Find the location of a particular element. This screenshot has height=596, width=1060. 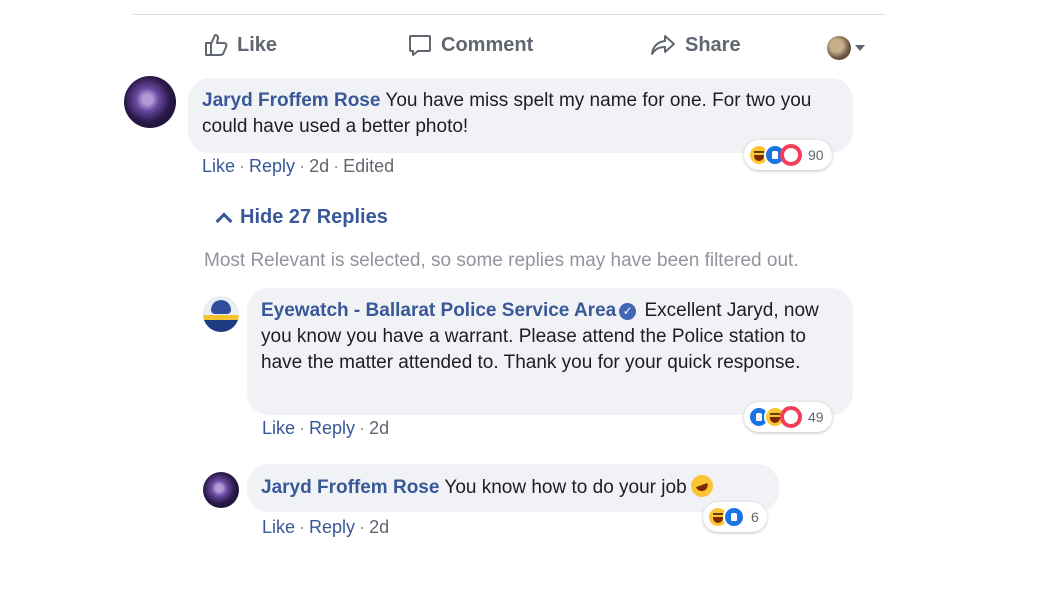

rofl-emoji-icon is located at coordinates (701, 486).